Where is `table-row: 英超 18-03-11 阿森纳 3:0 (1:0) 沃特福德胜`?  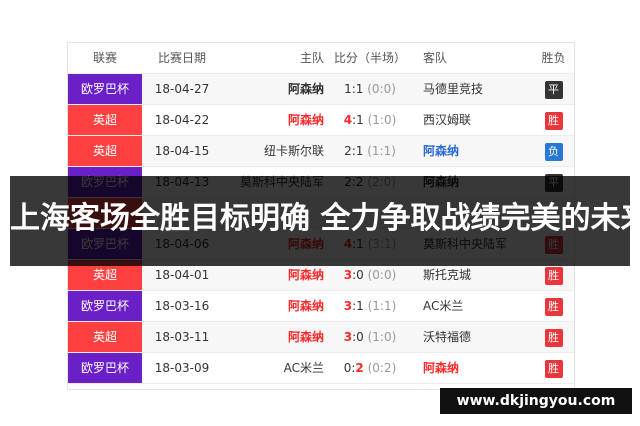 table-row: 英超 18-03-11 阿森纳 3:0 (1:0) 沃特福德胜 is located at coordinates (321, 337).